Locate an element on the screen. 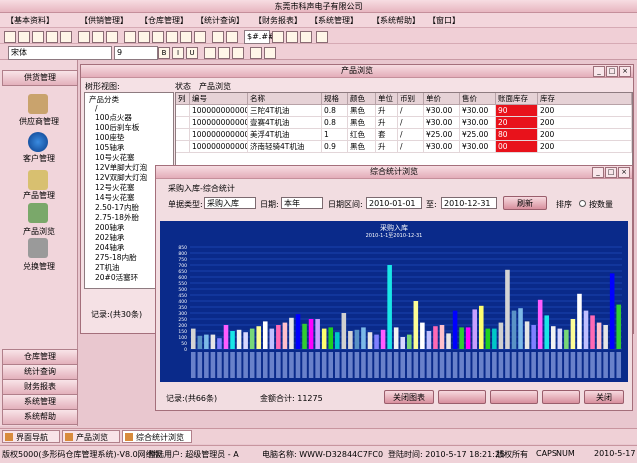  task-stats-browse: 综合统计浏览 is located at coordinates (157, 436).